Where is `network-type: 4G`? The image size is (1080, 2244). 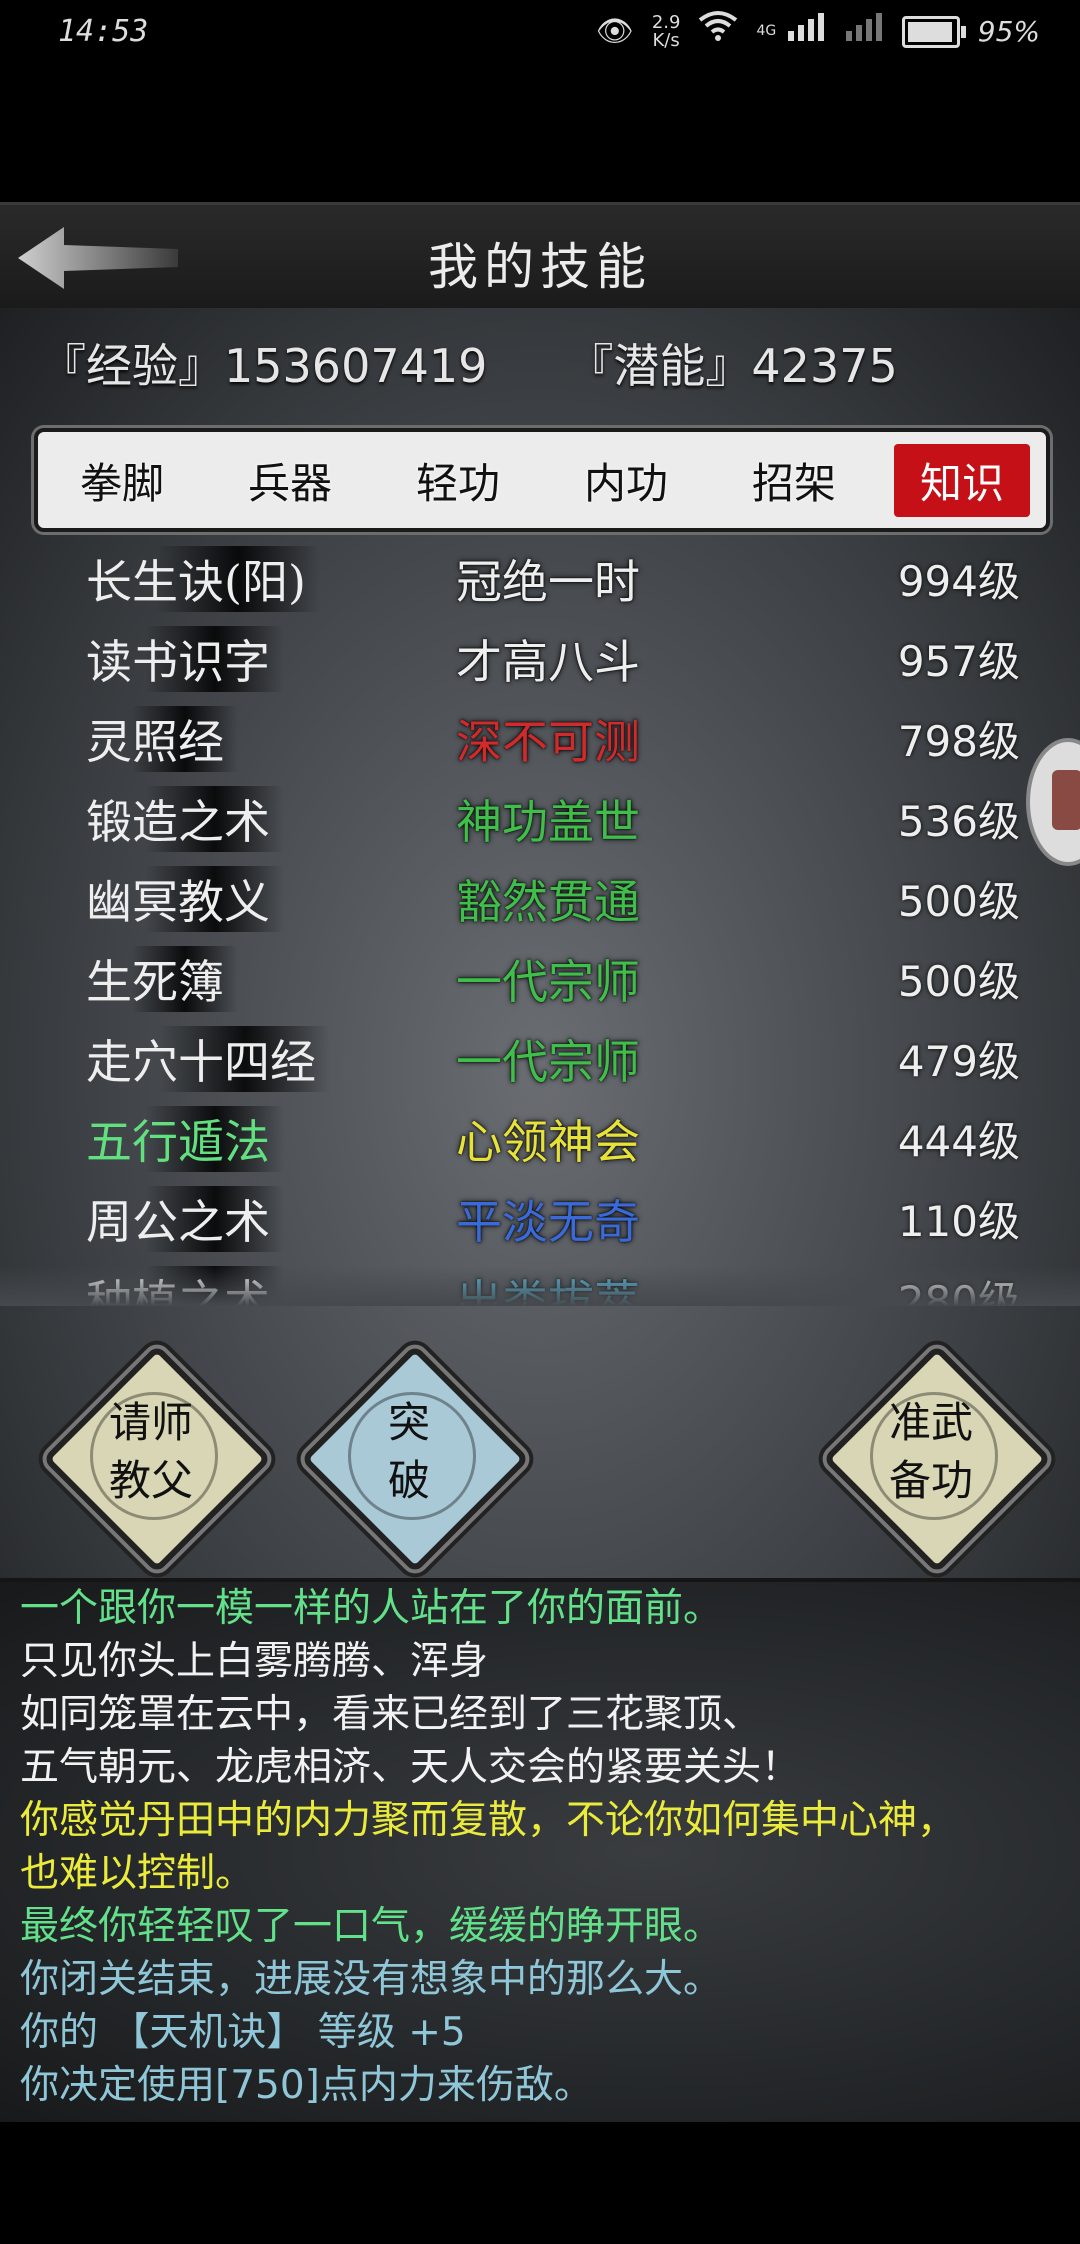
network-type: 4G is located at coordinates (766, 31).